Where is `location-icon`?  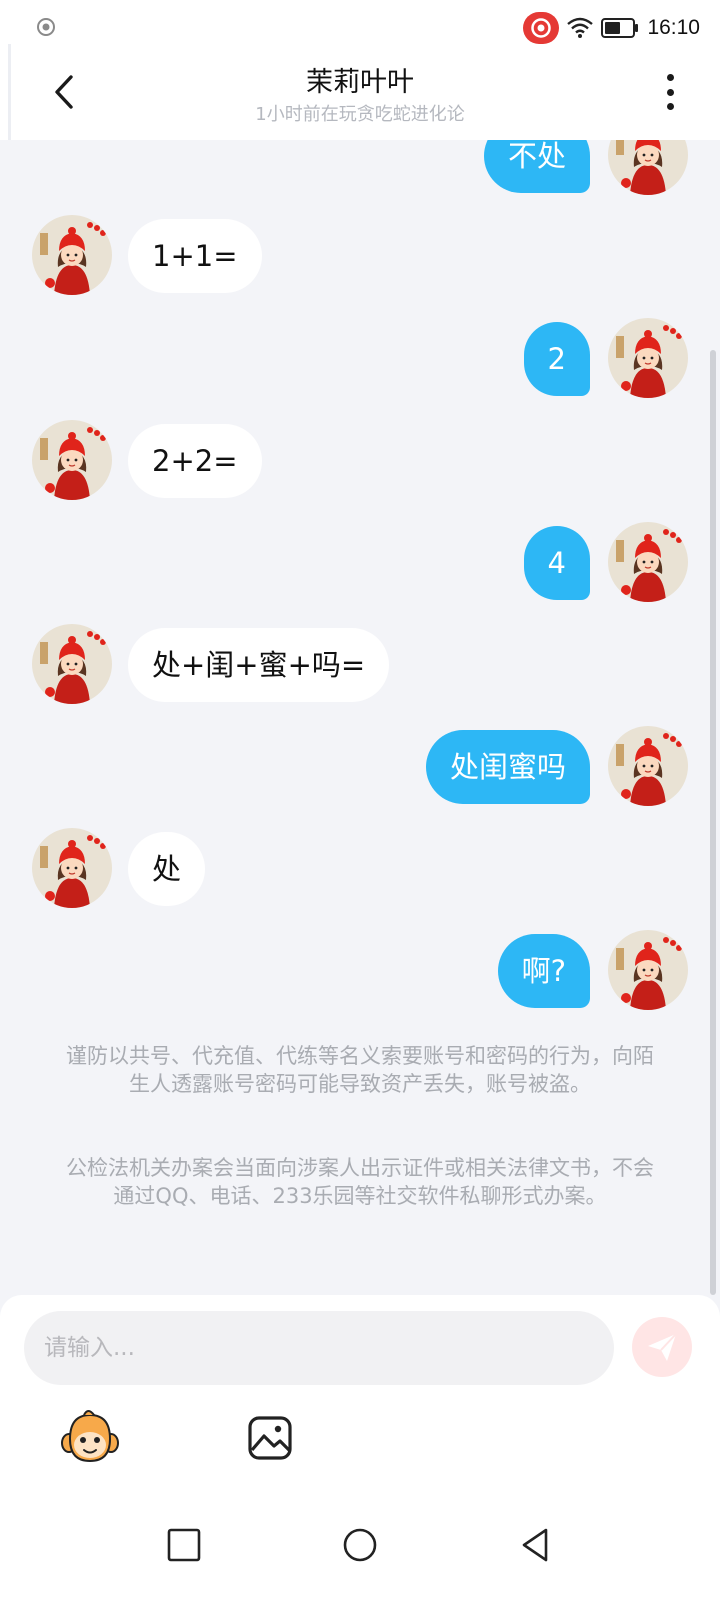 location-icon is located at coordinates (46, 27).